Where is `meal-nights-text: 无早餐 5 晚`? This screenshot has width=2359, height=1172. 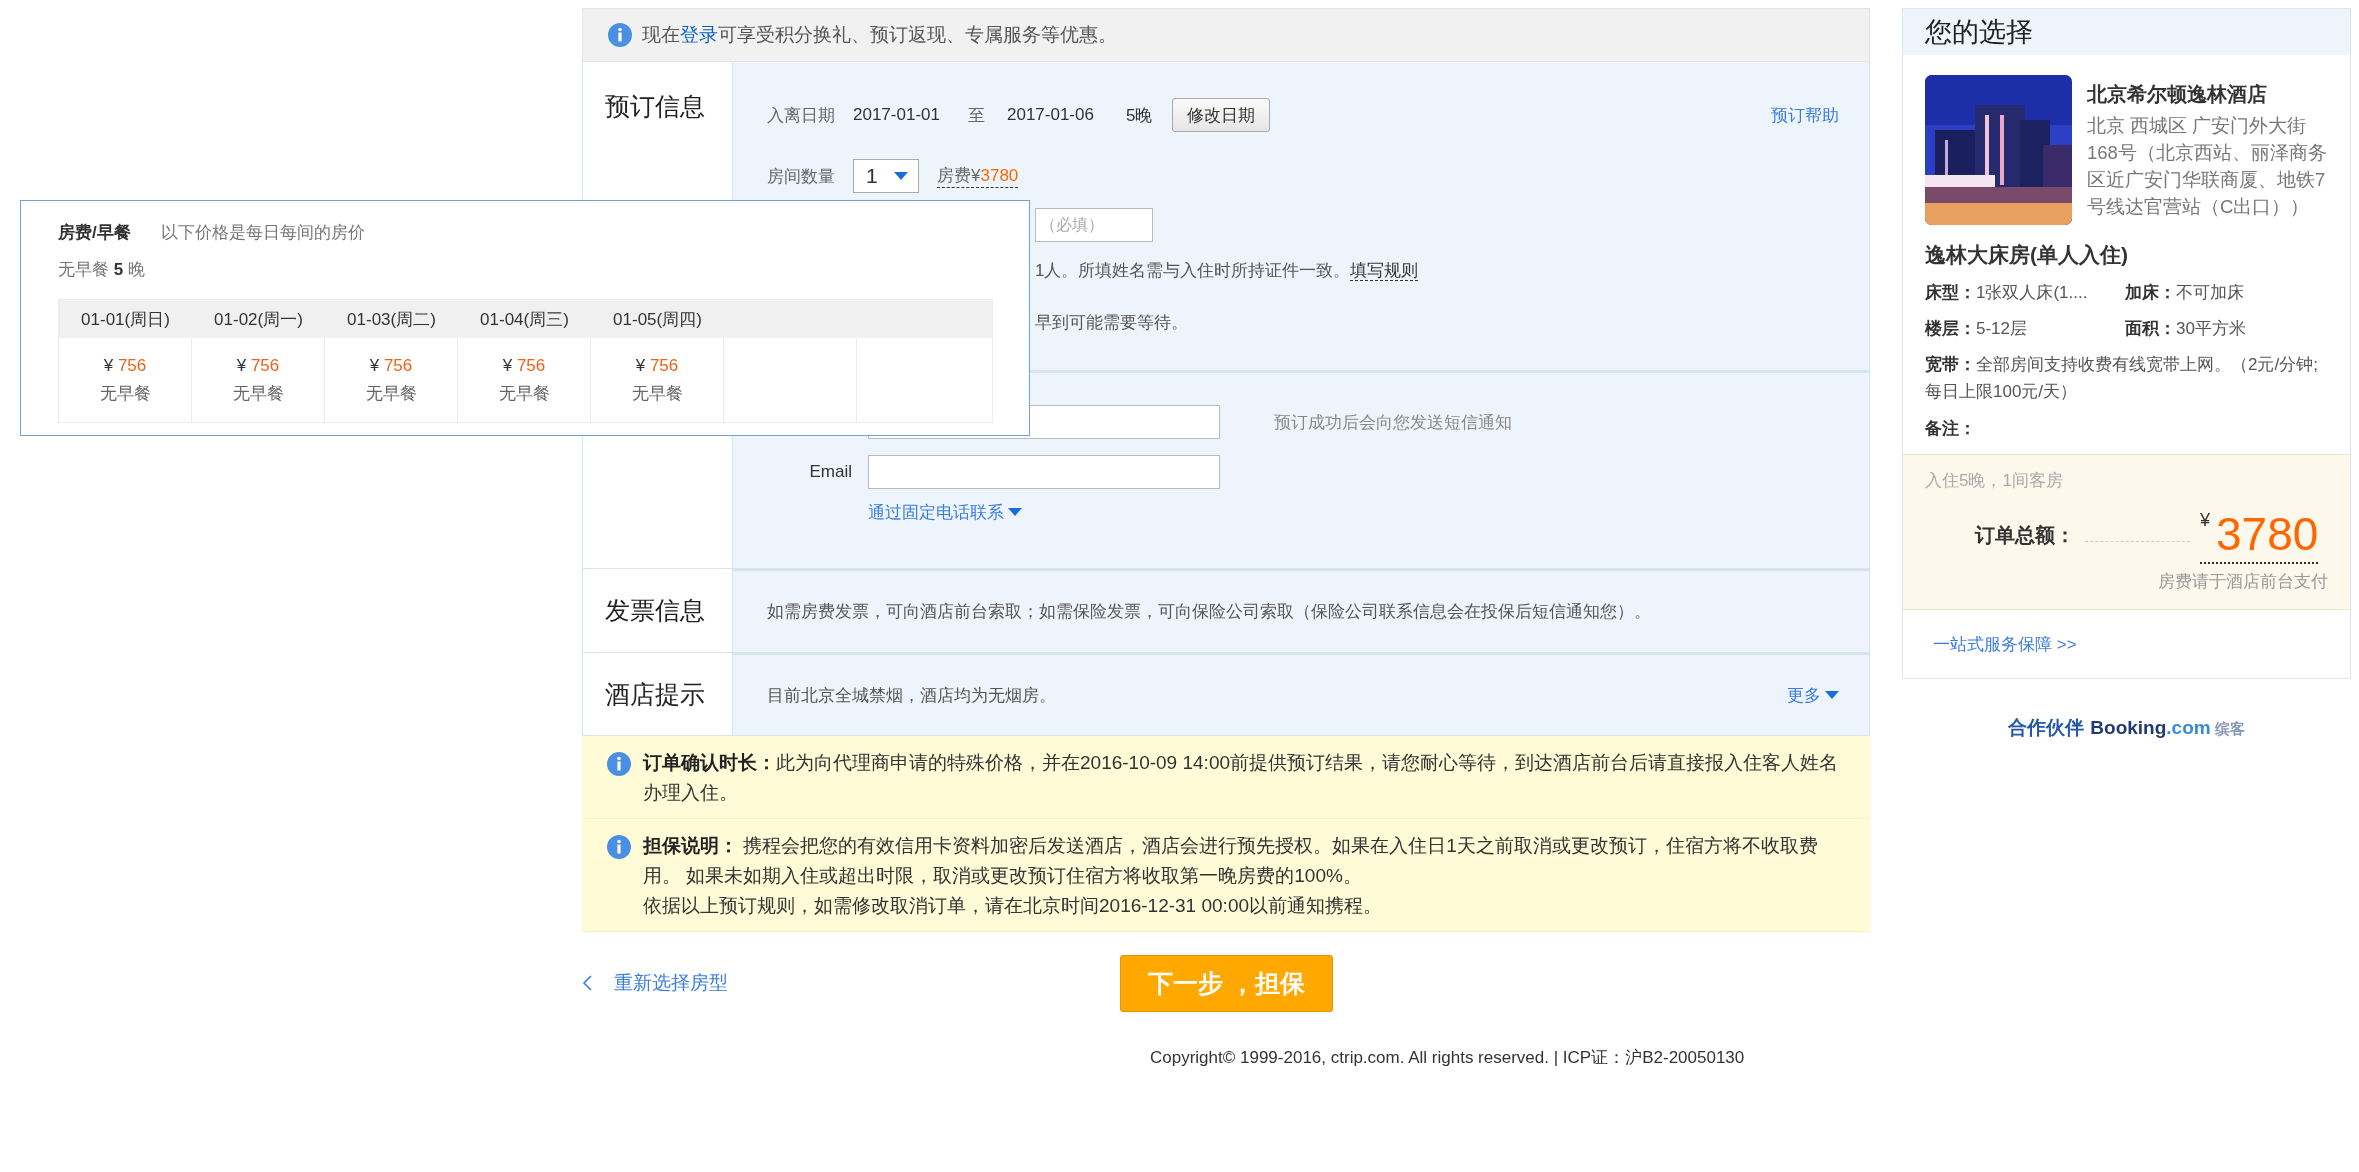
meal-nights-text: 无早餐 5 晚 is located at coordinates (102, 270).